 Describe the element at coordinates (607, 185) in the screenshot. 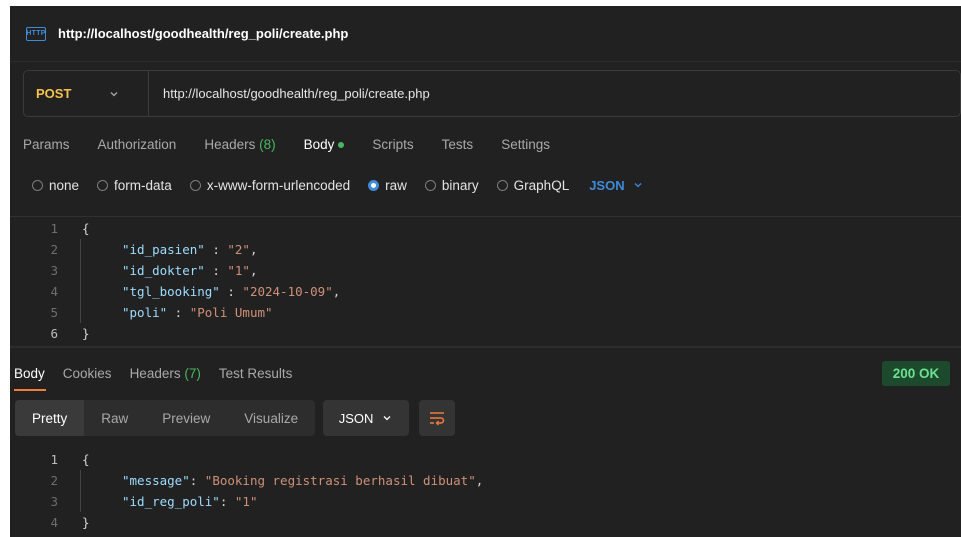

I see `raw-format-label: JSON` at that location.